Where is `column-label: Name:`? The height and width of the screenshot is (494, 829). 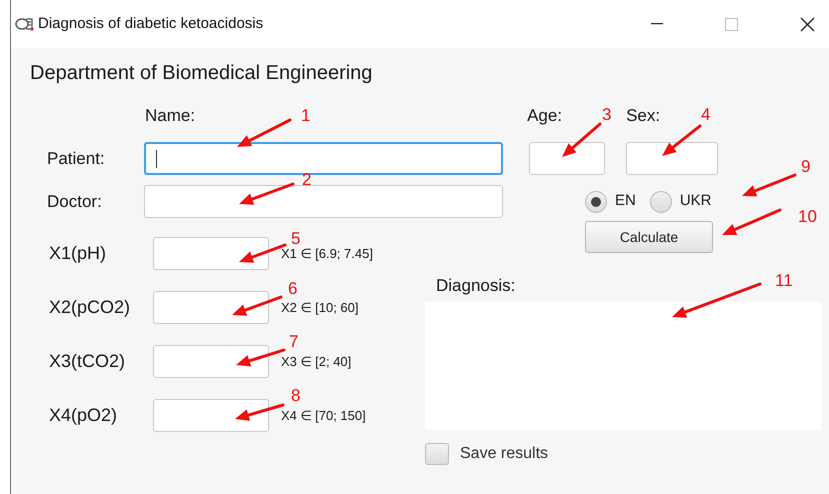 column-label: Name: is located at coordinates (170, 115).